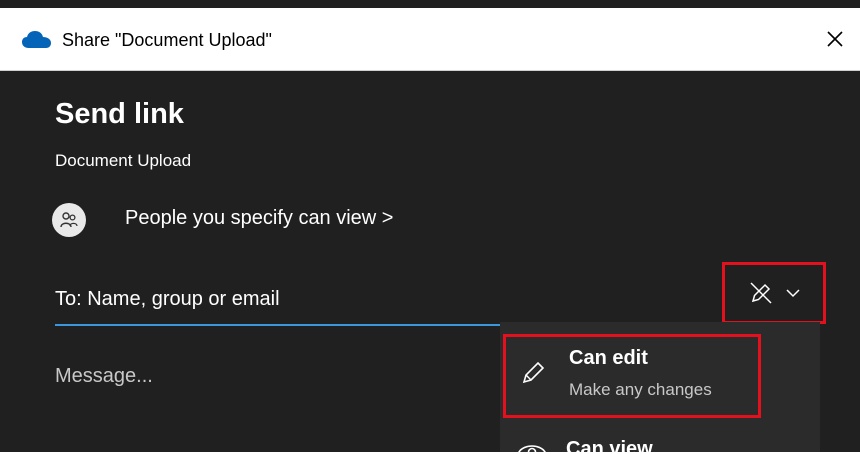  I want to click on document-name: Document Upload, so click(123, 161).